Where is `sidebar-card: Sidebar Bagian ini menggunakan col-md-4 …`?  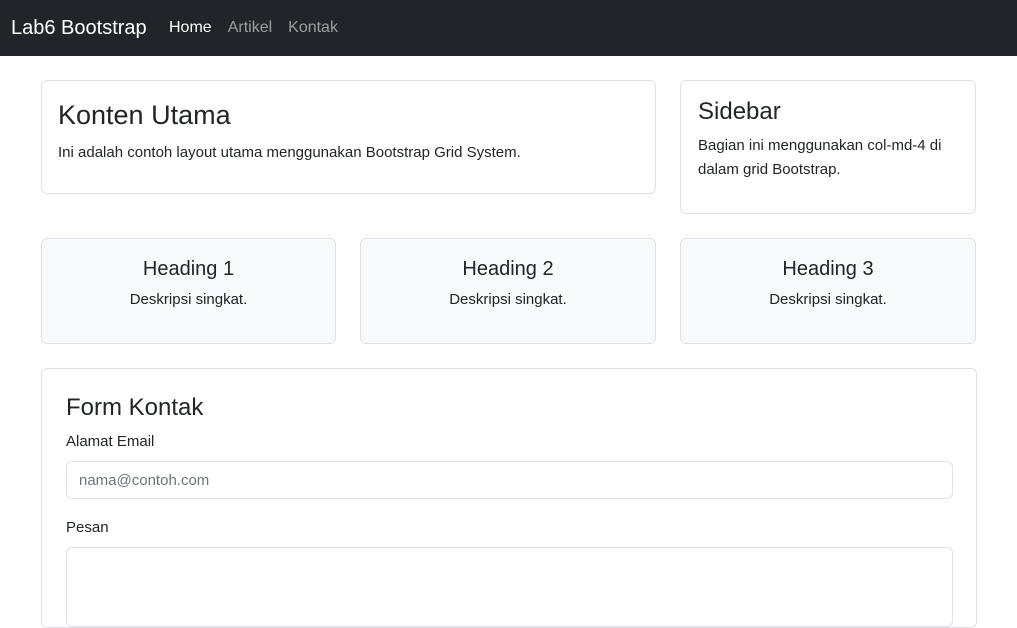
sidebar-card: Sidebar Bagian ini menggunakan col-md-4 … is located at coordinates (828, 147).